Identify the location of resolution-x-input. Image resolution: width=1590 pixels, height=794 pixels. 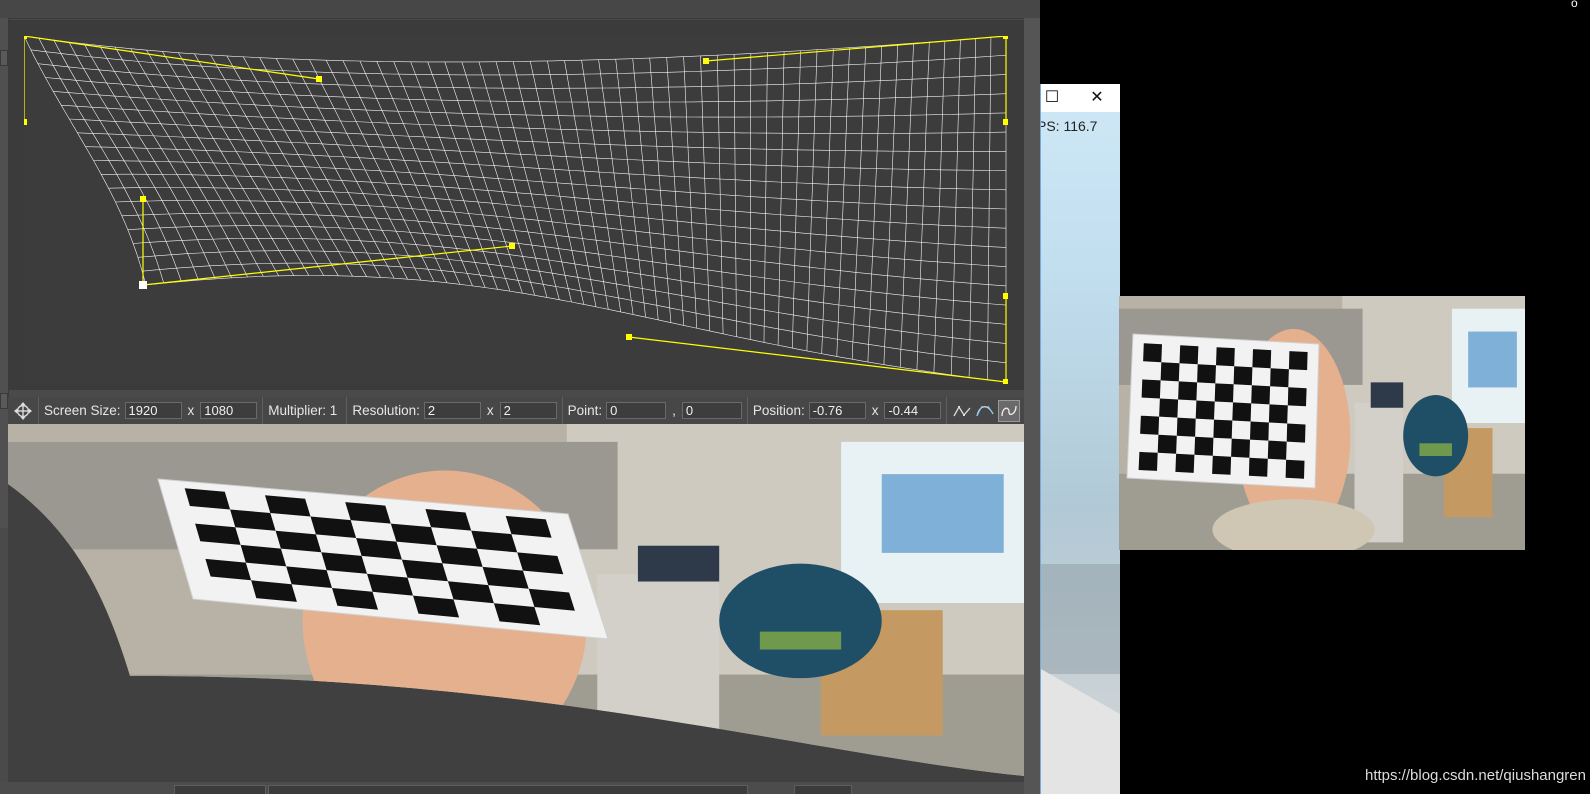
(452, 410).